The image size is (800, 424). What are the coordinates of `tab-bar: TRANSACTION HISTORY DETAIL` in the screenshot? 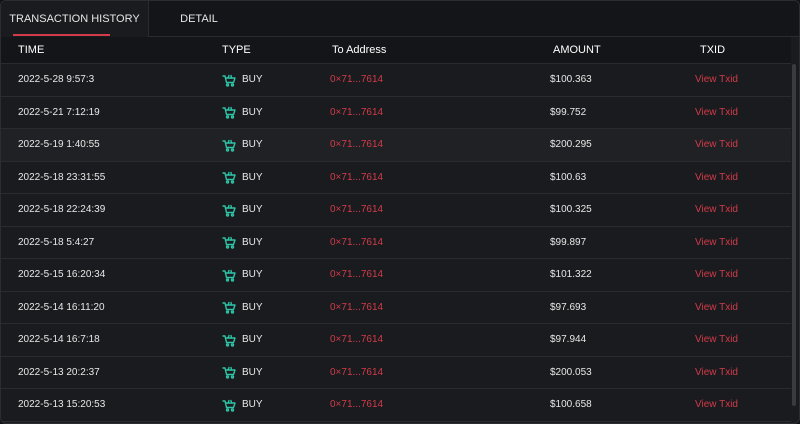 It's located at (400, 19).